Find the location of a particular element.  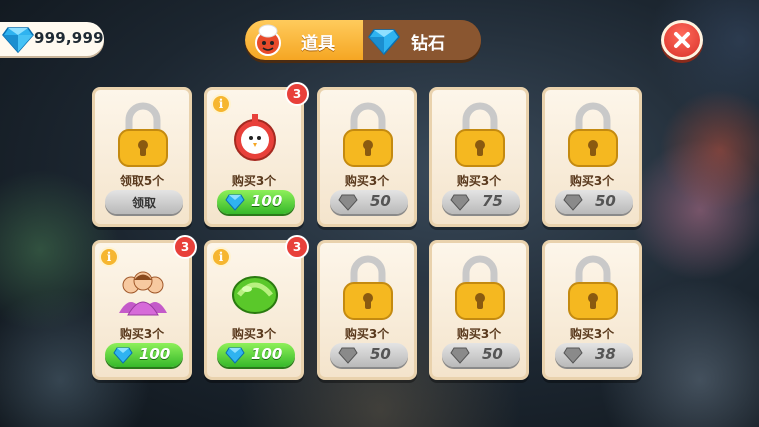

diamond-count: 999,999 is located at coordinates (69, 38).